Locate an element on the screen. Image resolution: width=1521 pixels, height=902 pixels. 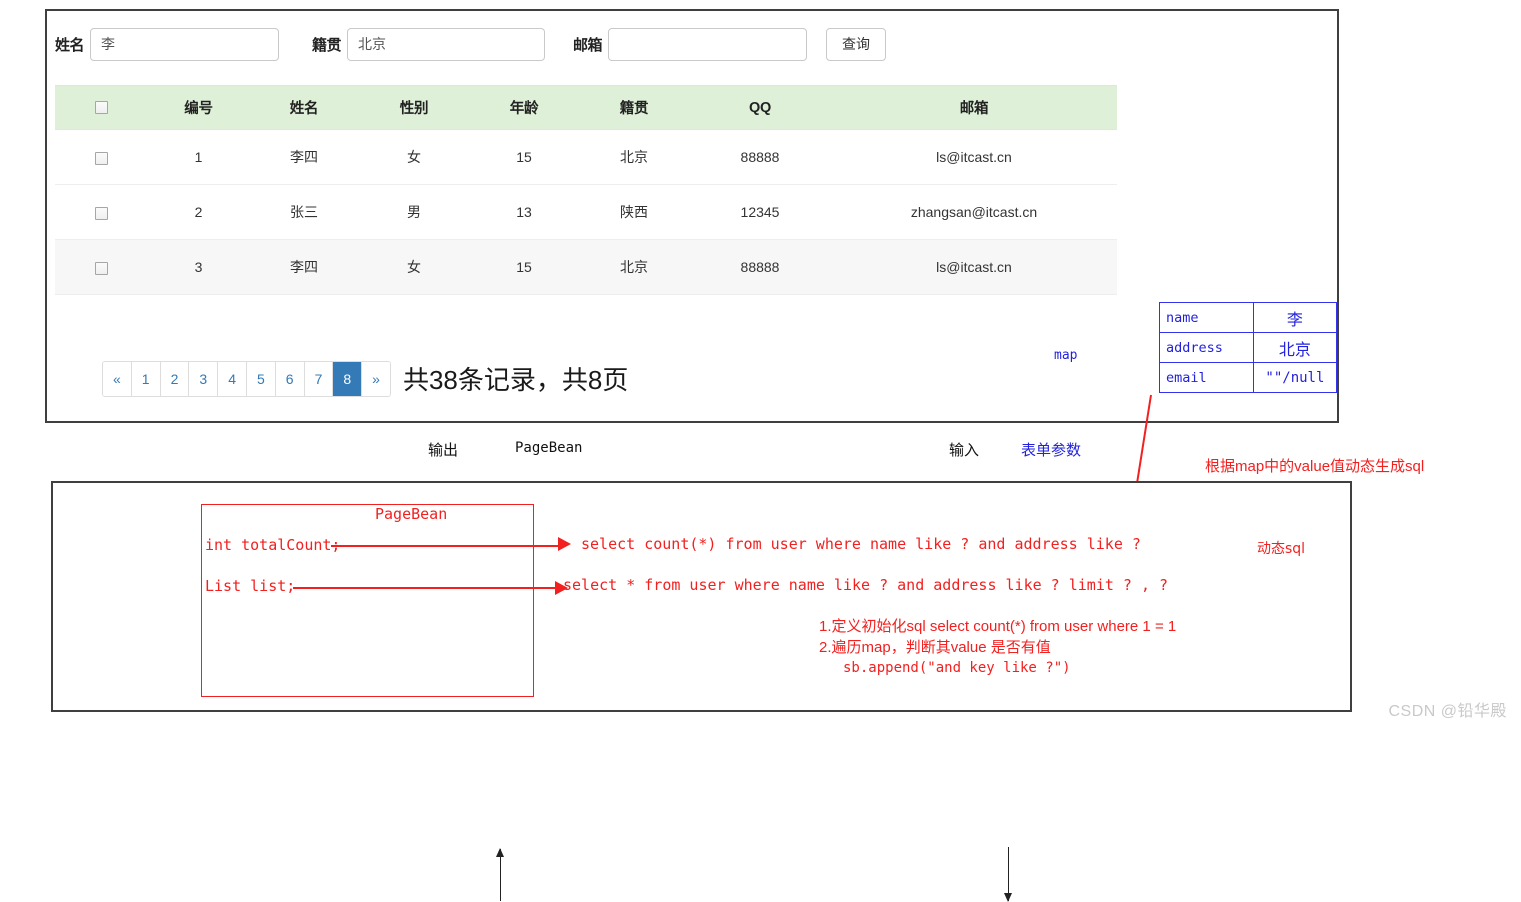
table-row: 1 李四 女 15 北京 88888 ls@itcast.cn is located at coordinates (586, 157).